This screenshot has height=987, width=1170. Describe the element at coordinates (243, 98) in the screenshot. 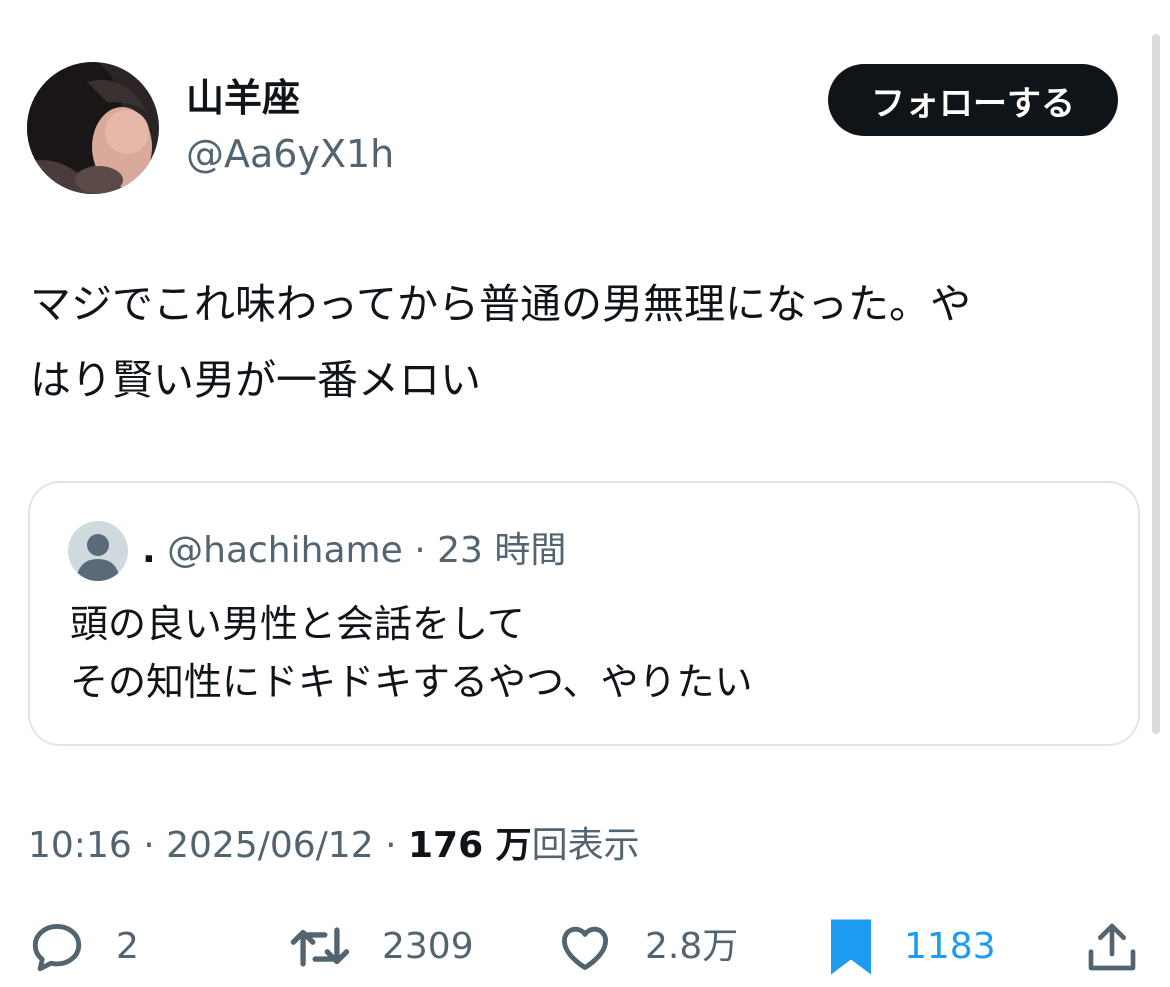

I see `author-display-name: 山羊座` at that location.